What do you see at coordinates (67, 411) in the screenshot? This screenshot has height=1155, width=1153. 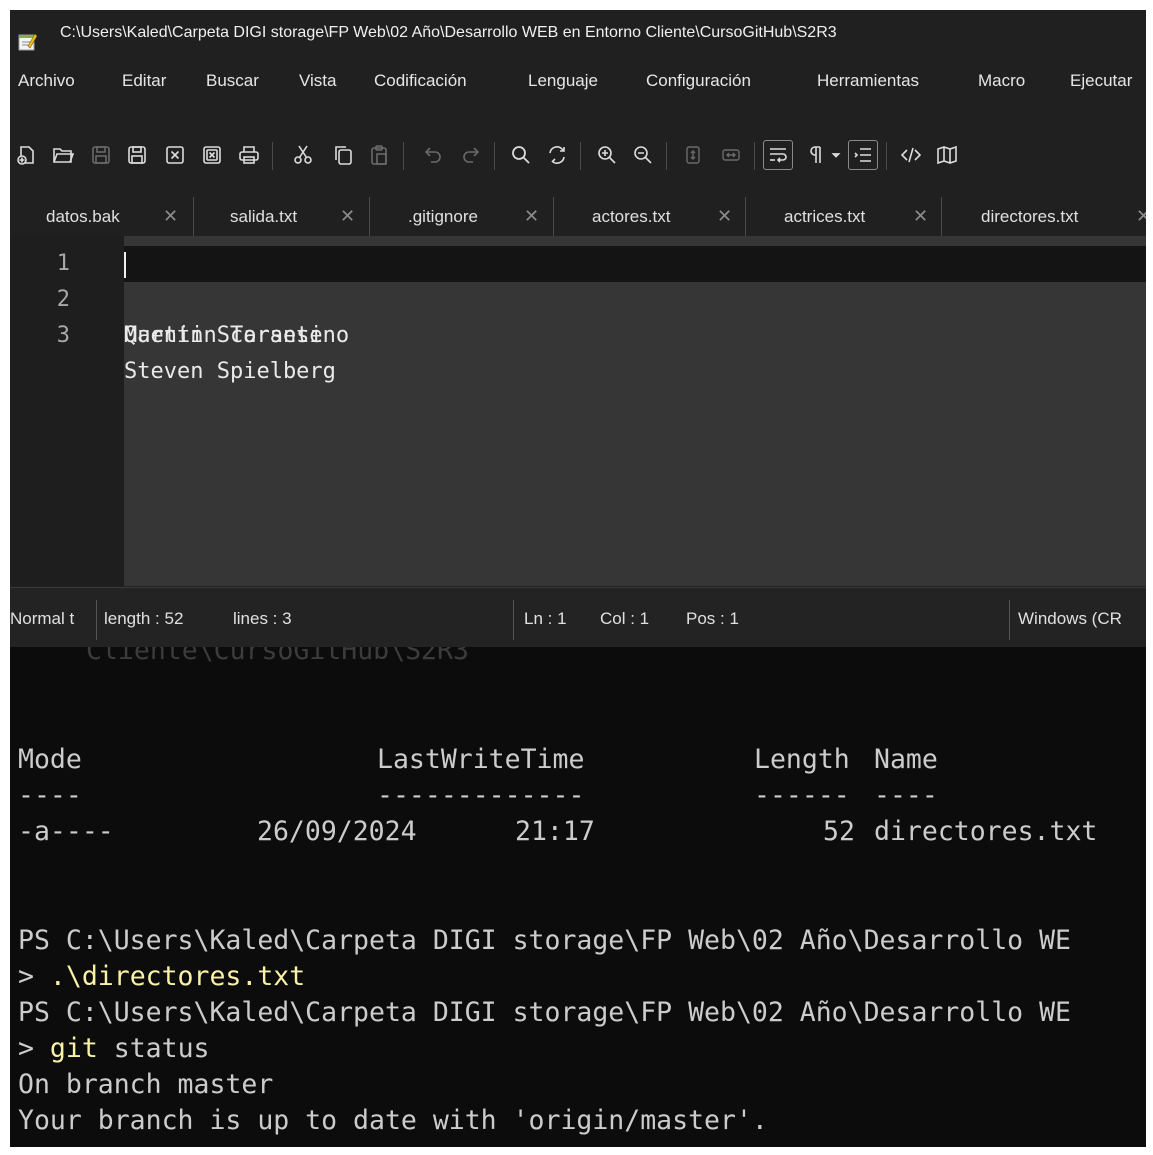 I see `line-number-gutter: 1 2 3` at bounding box center [67, 411].